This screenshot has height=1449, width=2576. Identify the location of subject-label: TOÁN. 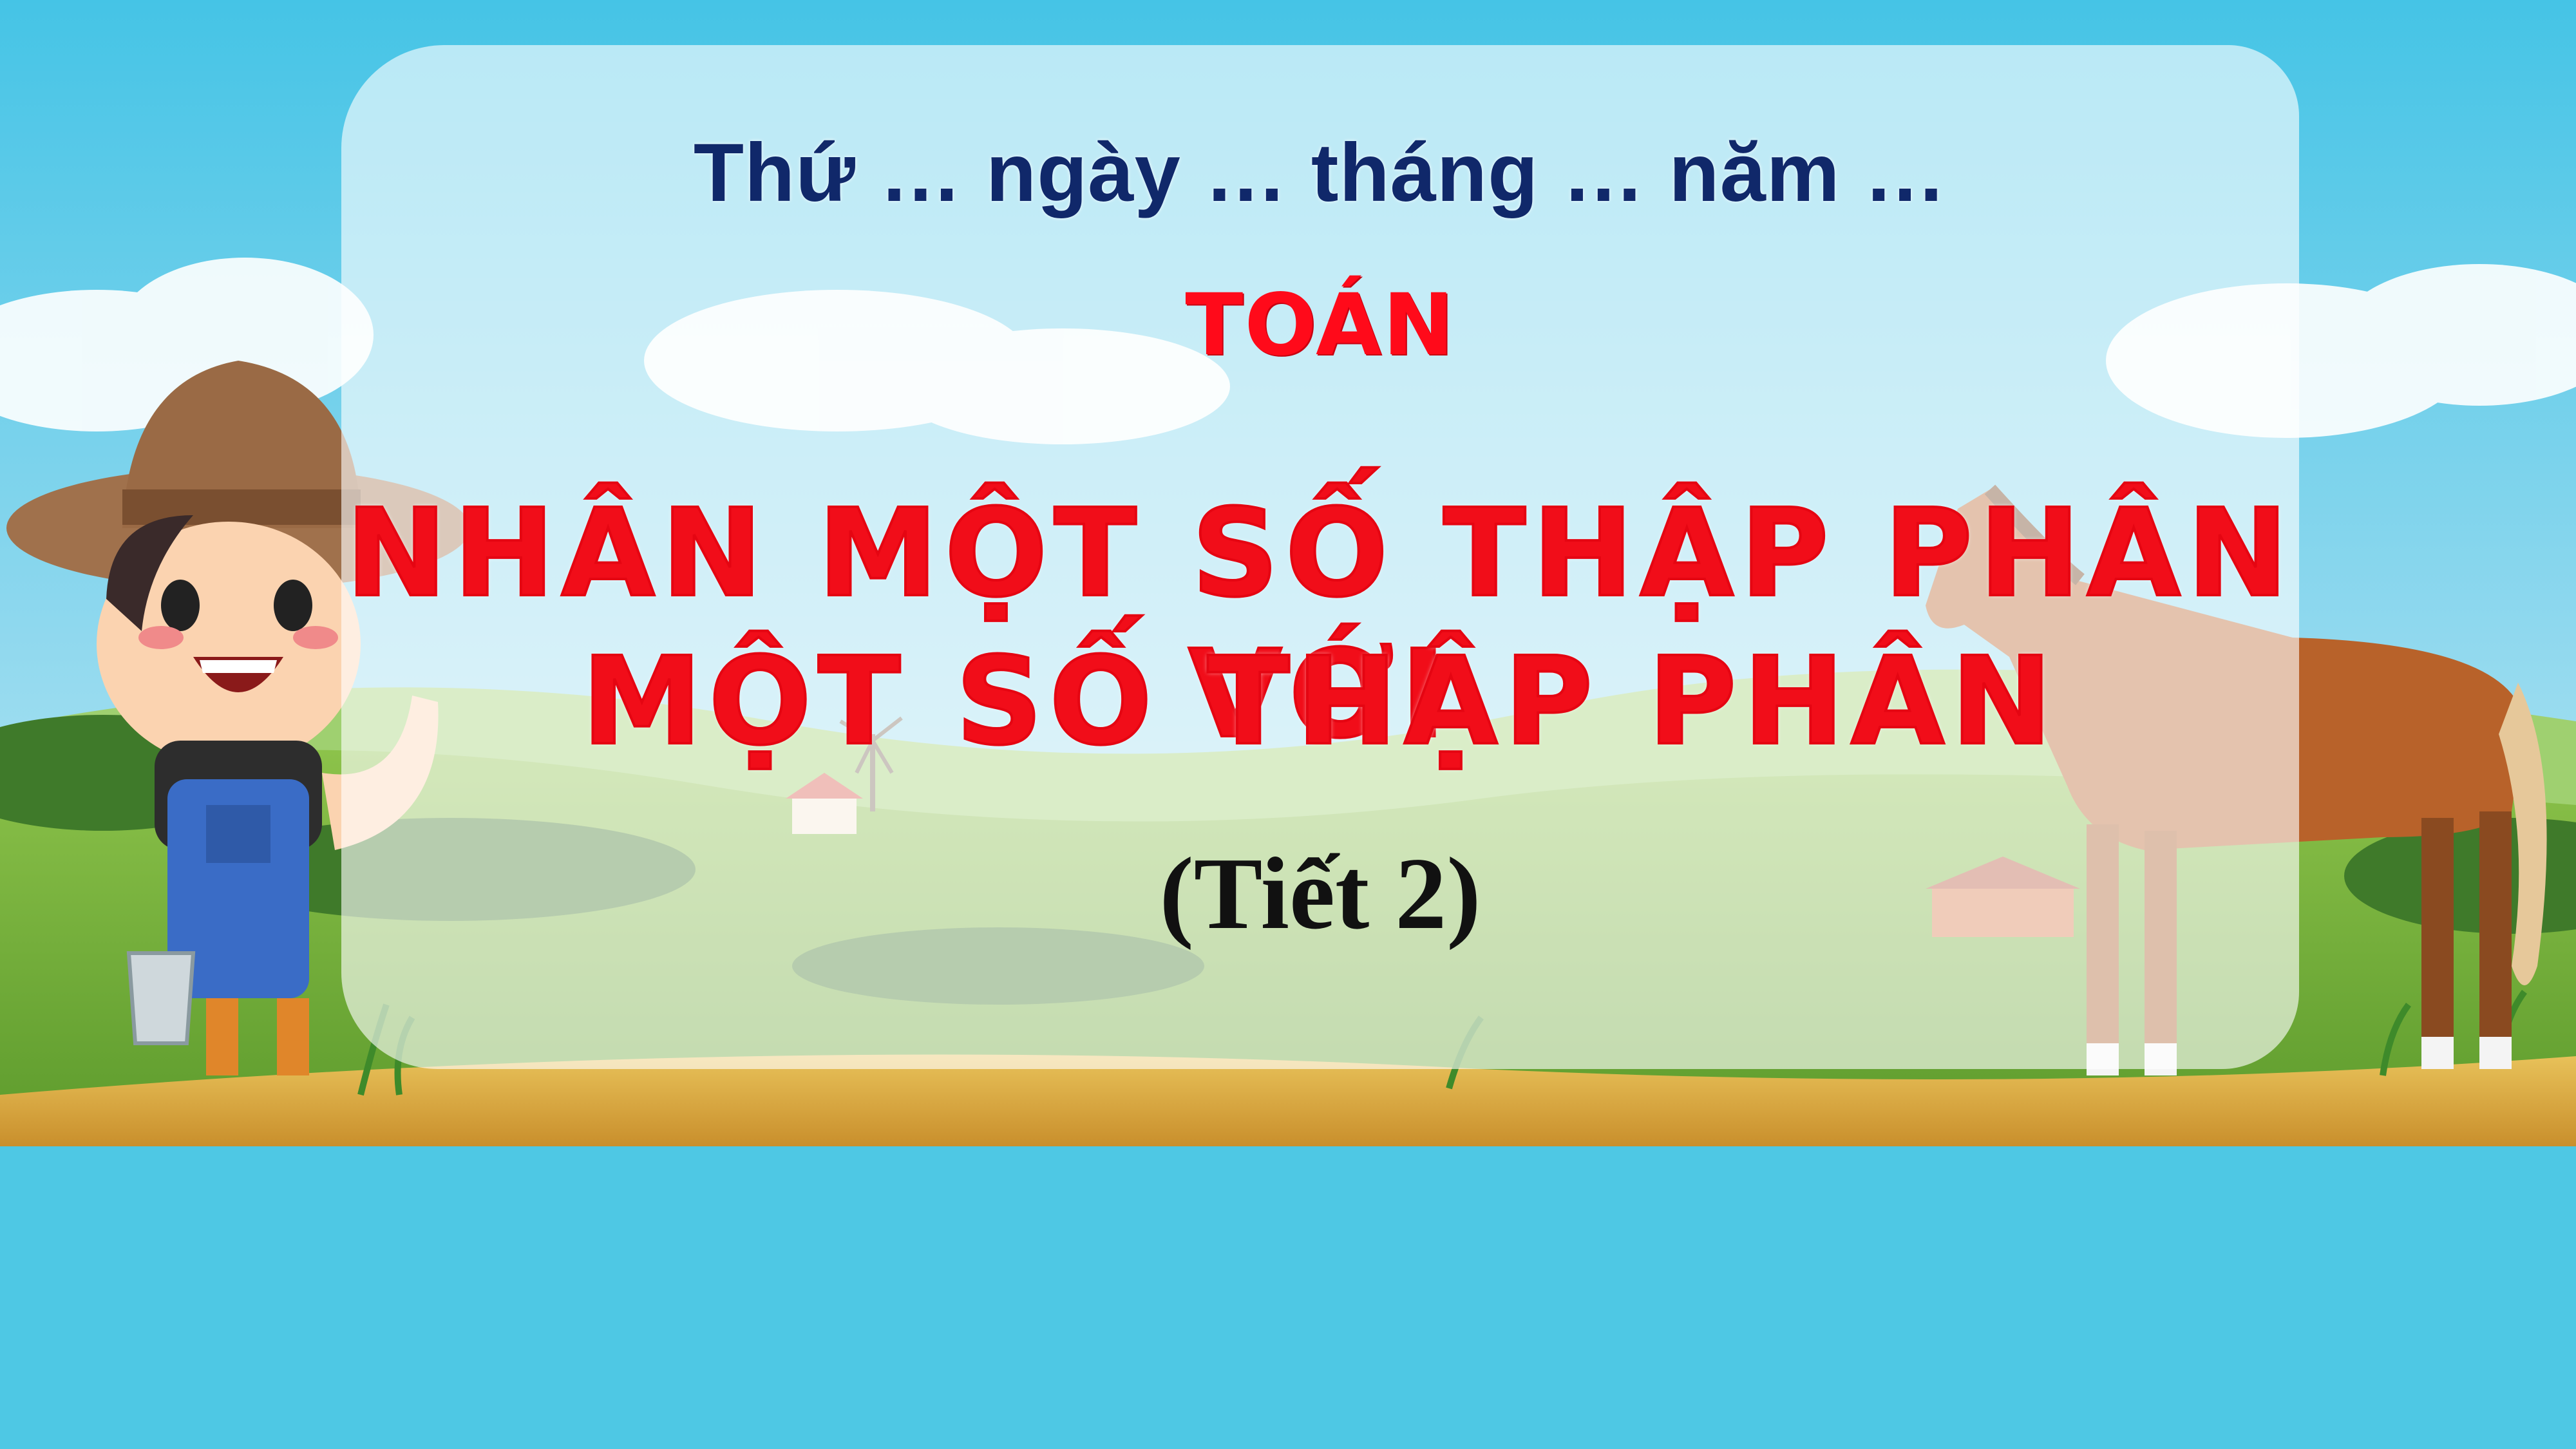
(1320, 326).